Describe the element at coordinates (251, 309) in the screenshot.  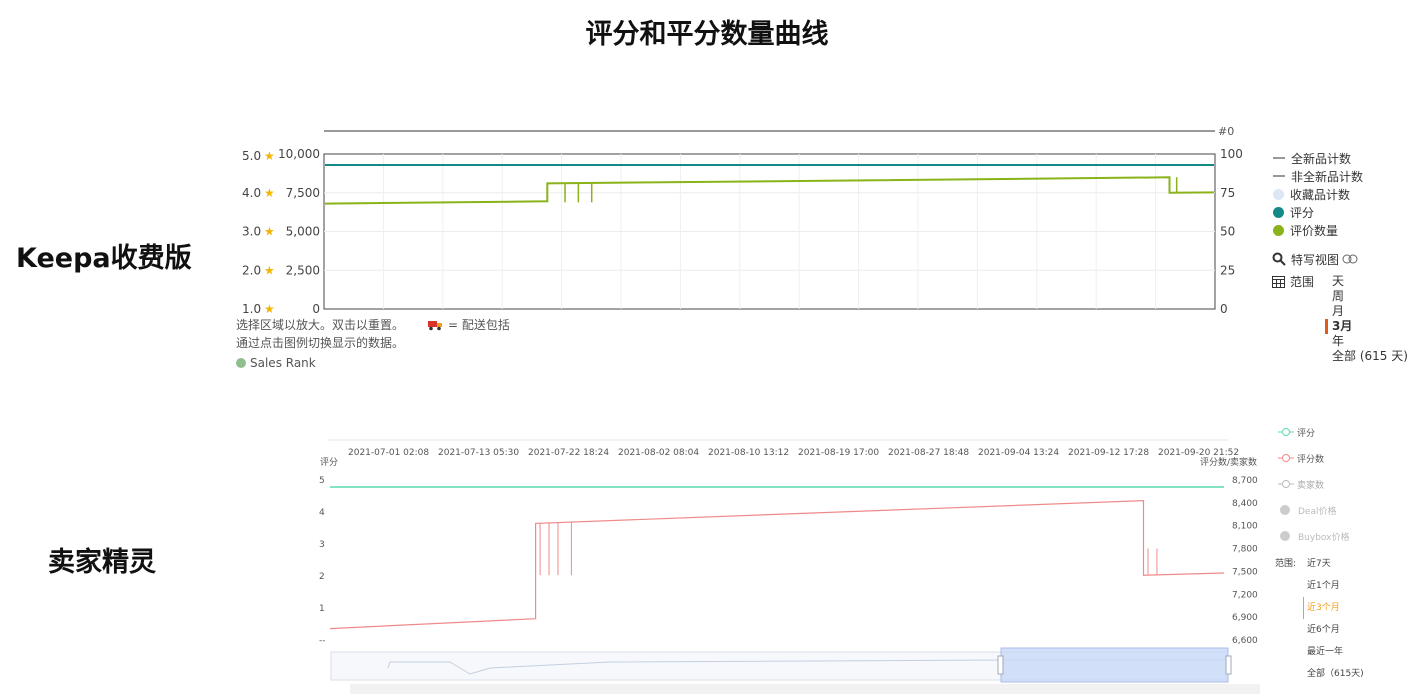
I see `keepa-rating-tick-label: 1.0` at that location.